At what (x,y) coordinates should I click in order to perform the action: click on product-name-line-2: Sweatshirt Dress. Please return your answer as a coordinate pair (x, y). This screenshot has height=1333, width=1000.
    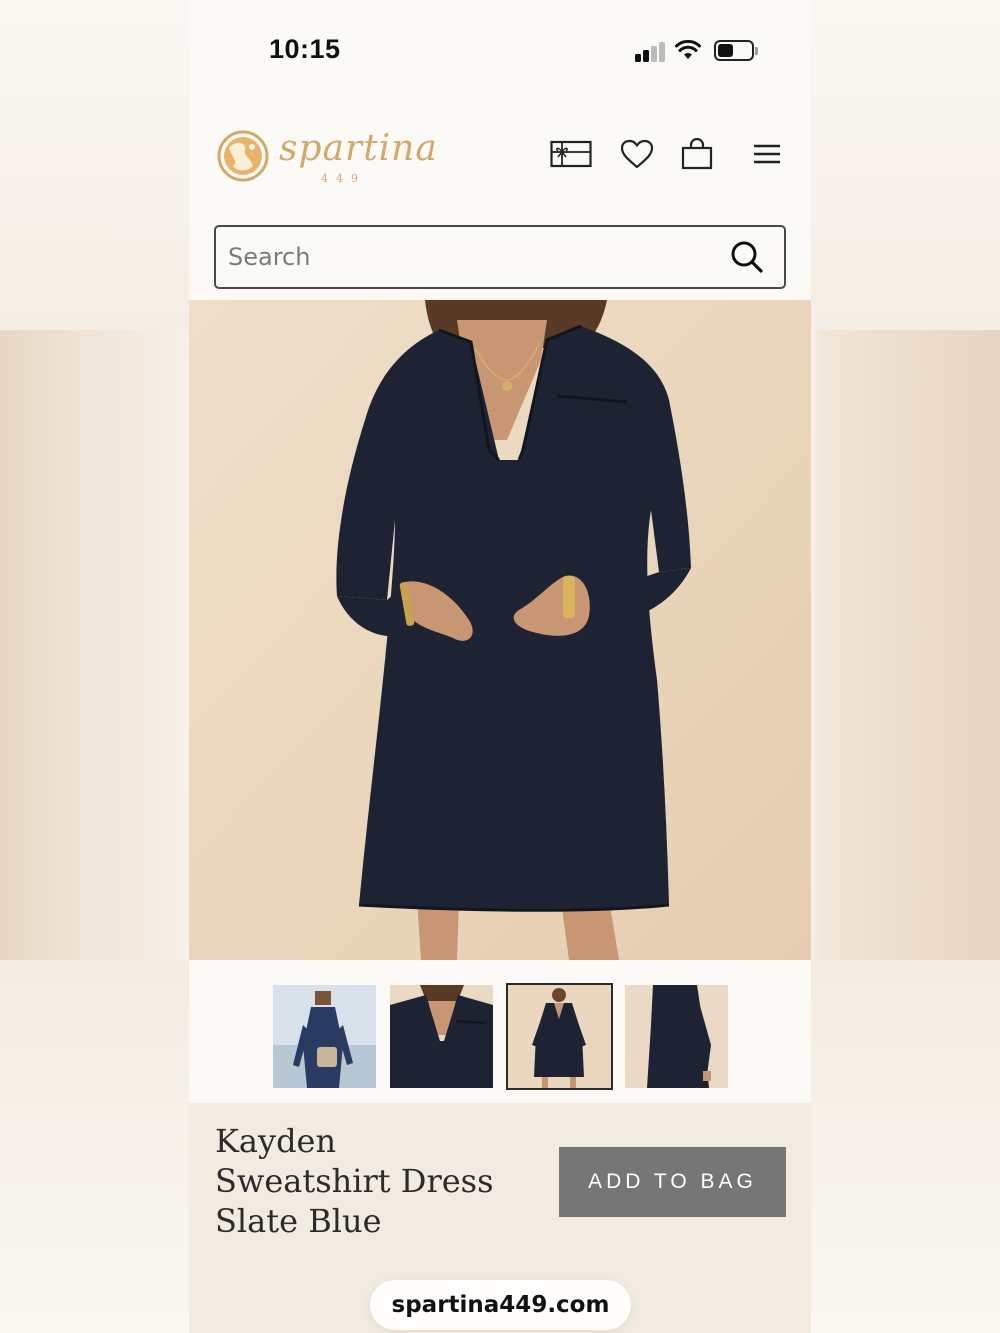
    Looking at the image, I should click on (354, 1181).